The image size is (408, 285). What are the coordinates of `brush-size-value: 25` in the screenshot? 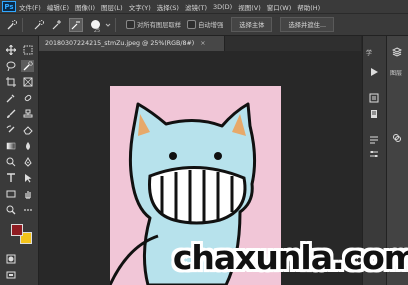 It's located at (97, 31).